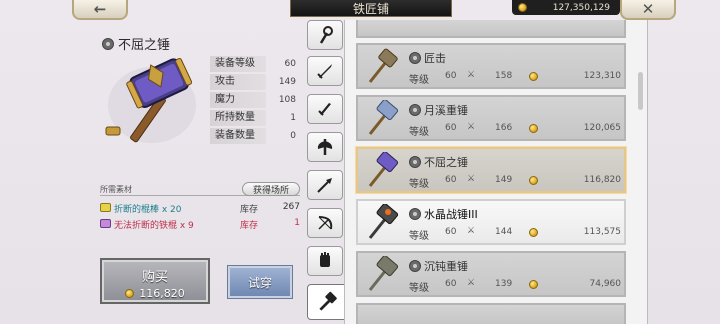 The height and width of the screenshot is (324, 720). Describe the element at coordinates (438, 266) in the screenshot. I see `item-name: 沉钝重锤` at that location.